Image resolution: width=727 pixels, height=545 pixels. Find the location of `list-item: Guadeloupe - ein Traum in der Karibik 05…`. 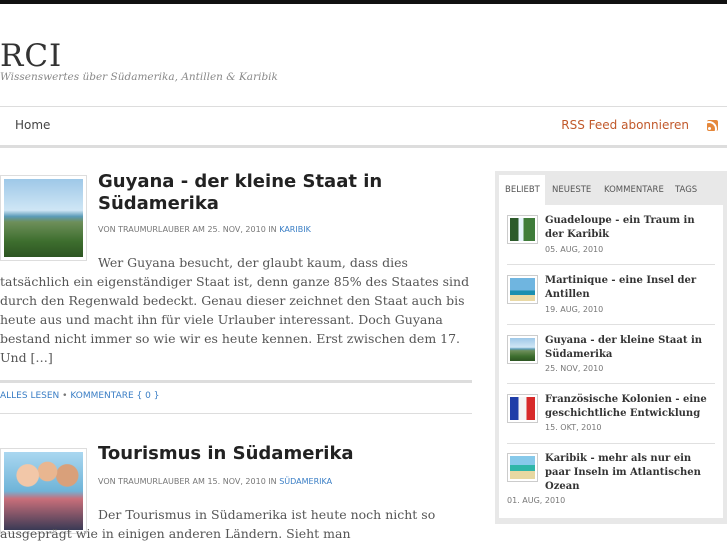

list-item: Guadeloupe - ein Traum in der Karibik 05… is located at coordinates (611, 235).